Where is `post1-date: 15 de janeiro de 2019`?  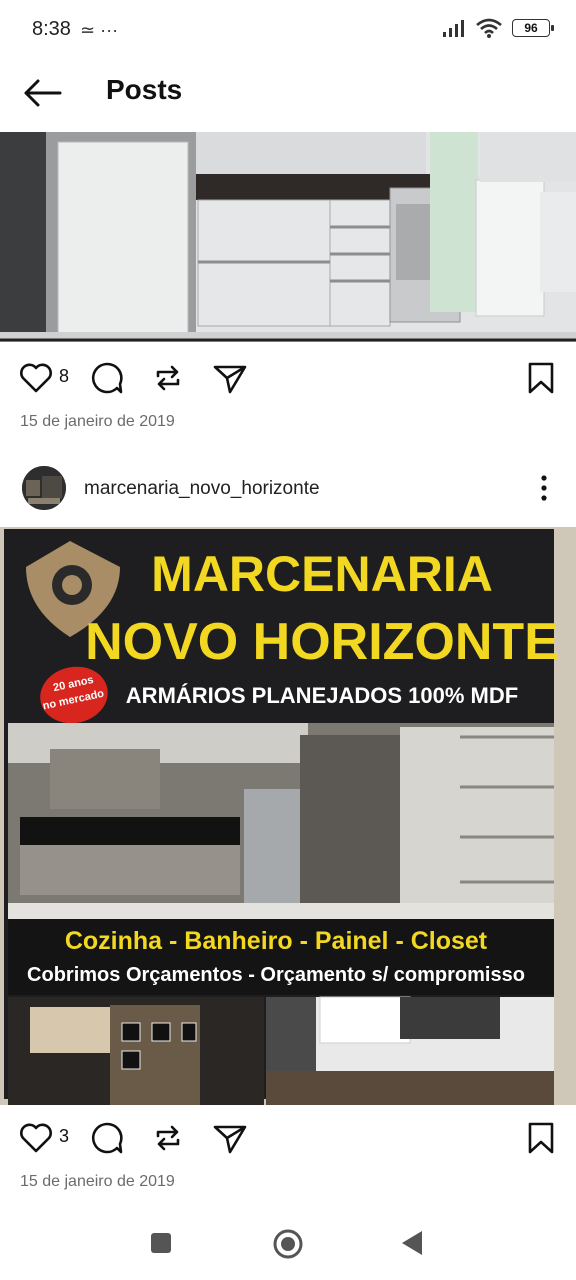 post1-date: 15 de janeiro de 2019 is located at coordinates (97, 421).